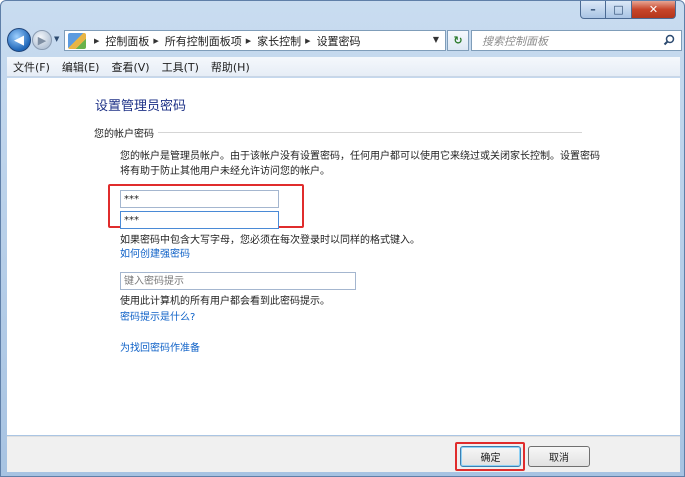  What do you see at coordinates (343, 454) in the screenshot?
I see `button-bar: 确定 取消` at bounding box center [343, 454].